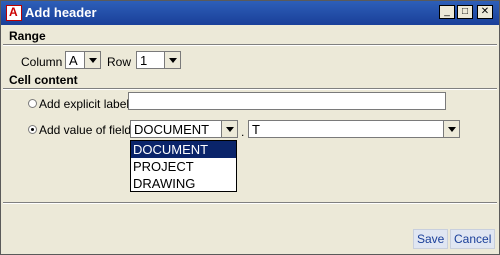  Describe the element at coordinates (287, 101) in the screenshot. I see `explicit-label-input` at that location.